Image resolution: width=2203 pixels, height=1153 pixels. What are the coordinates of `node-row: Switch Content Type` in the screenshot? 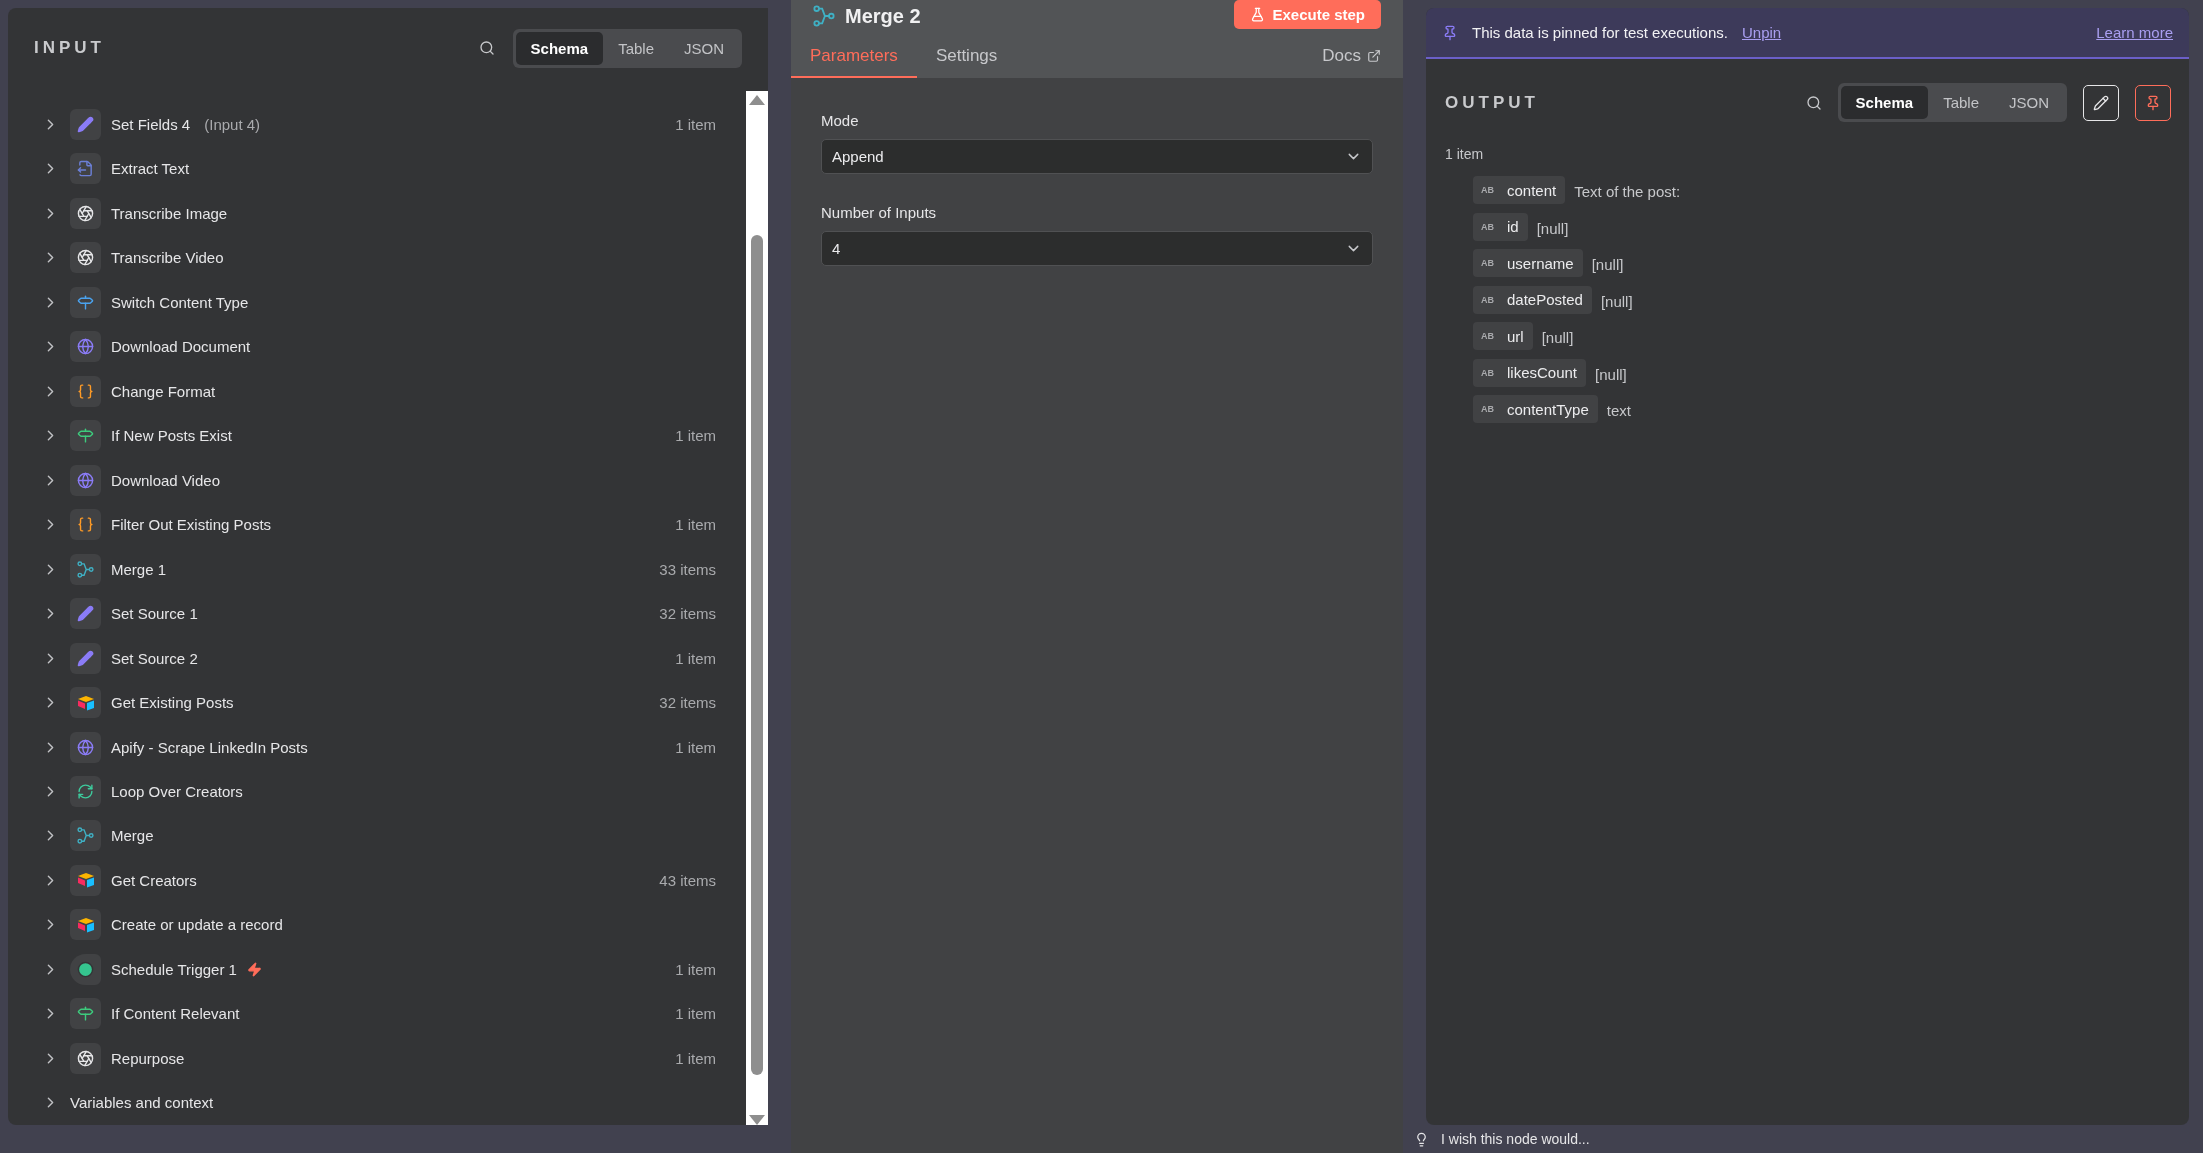 It's located at (377, 302).